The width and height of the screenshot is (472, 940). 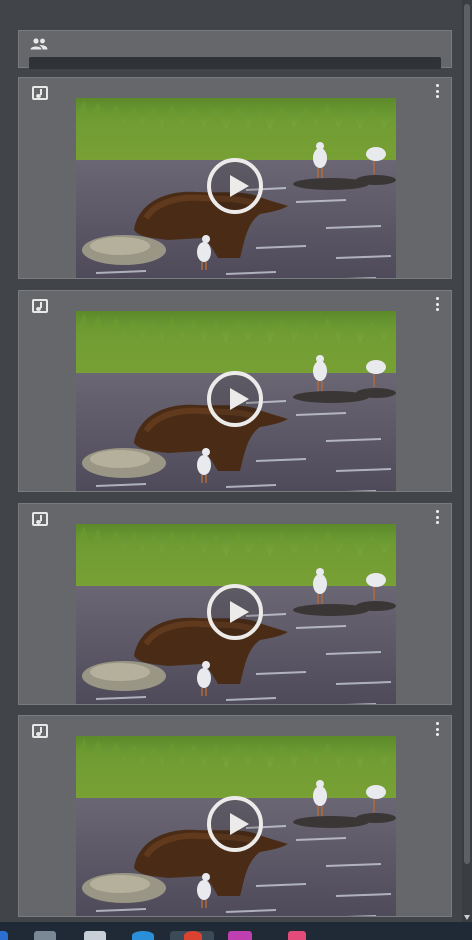 What do you see at coordinates (4, 935) in the screenshot?
I see `taskbar-start-icon` at bounding box center [4, 935].